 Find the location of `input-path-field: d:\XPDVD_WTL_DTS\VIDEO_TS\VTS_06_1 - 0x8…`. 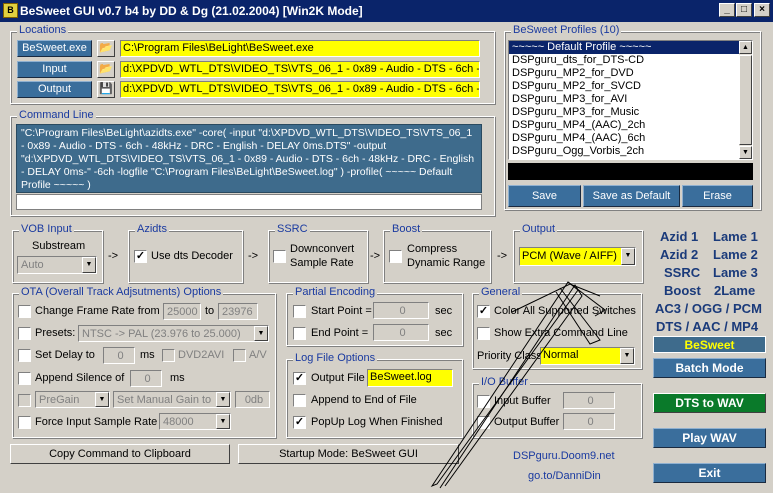

input-path-field: d:\XPDVD_WTL_DTS\VIDEO_TS\VTS_06_1 - 0x8… is located at coordinates (300, 69).